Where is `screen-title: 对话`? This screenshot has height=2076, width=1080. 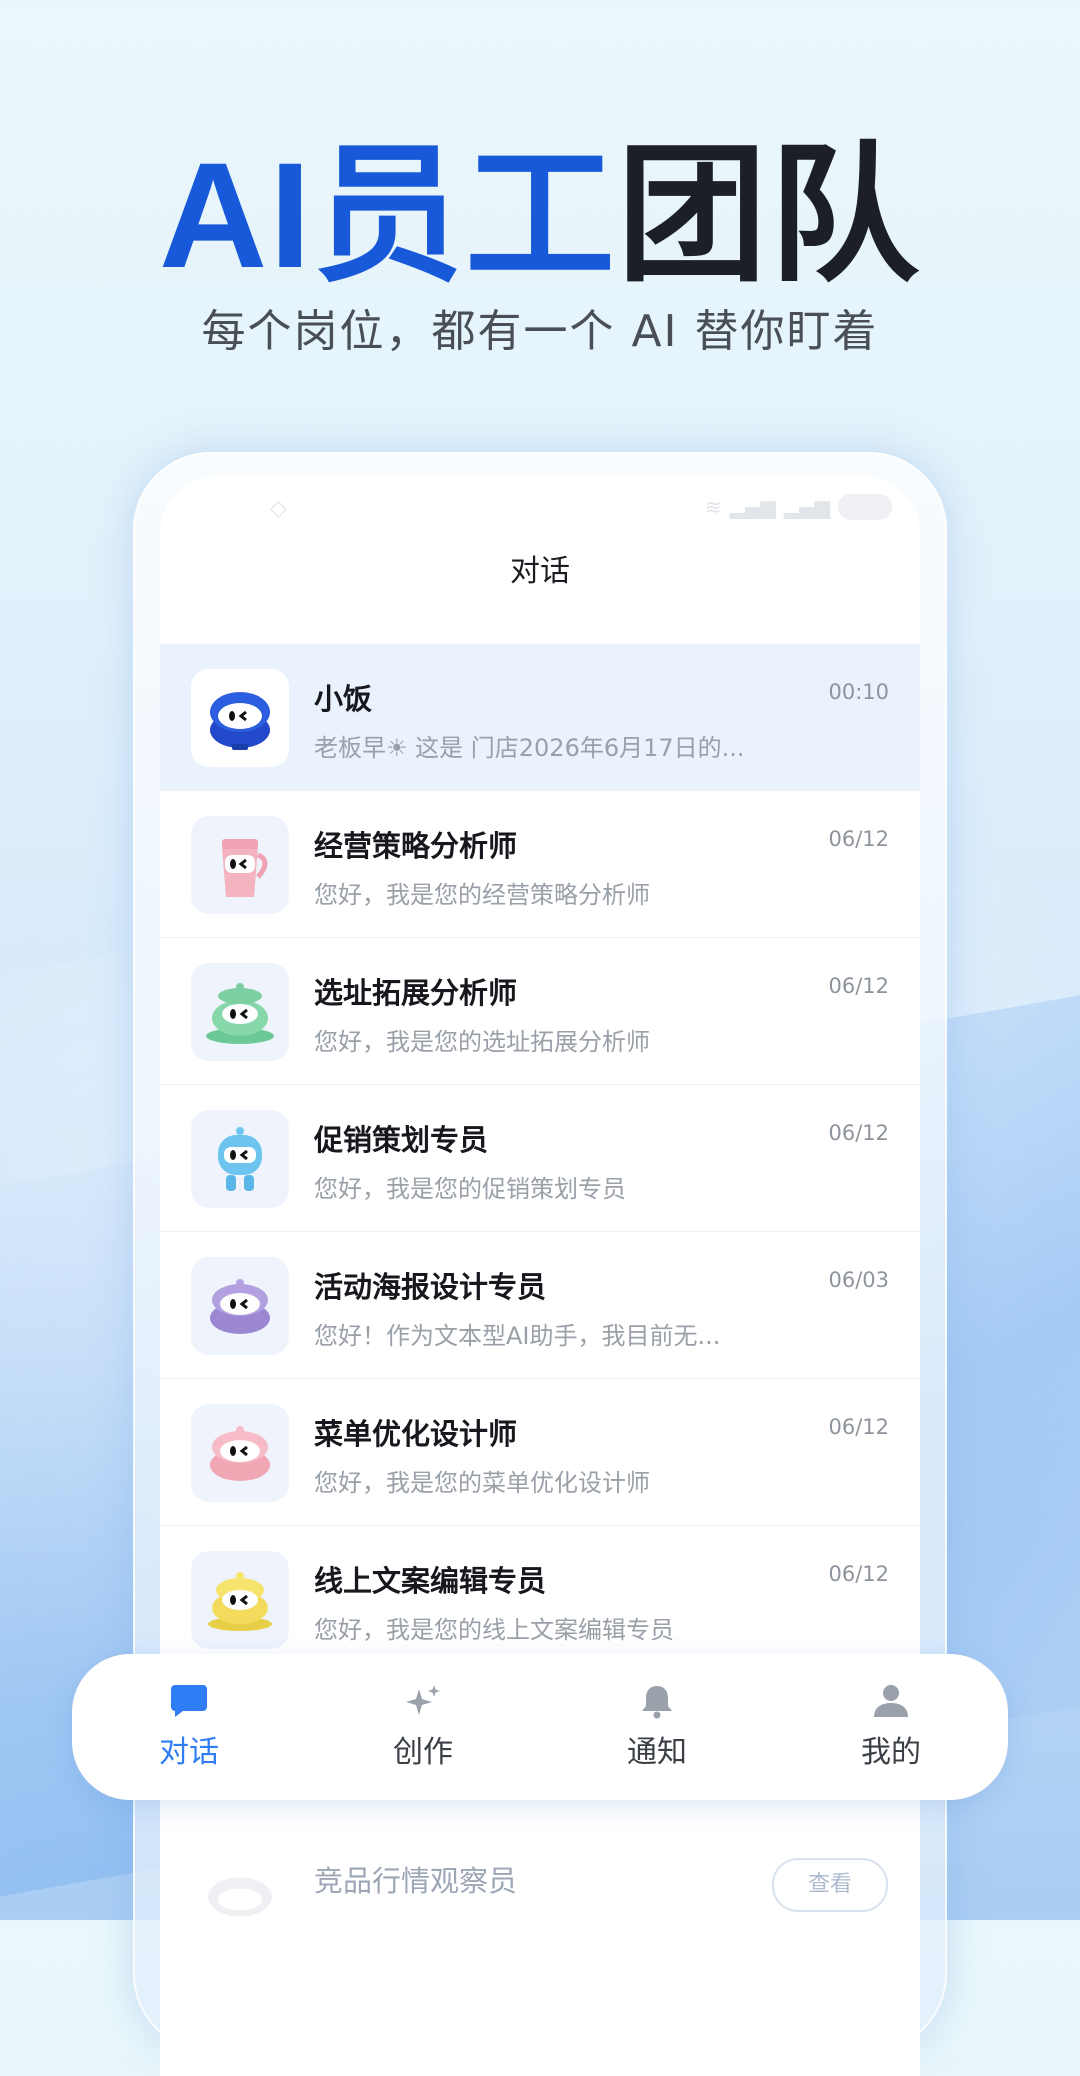 screen-title: 对话 is located at coordinates (540, 571).